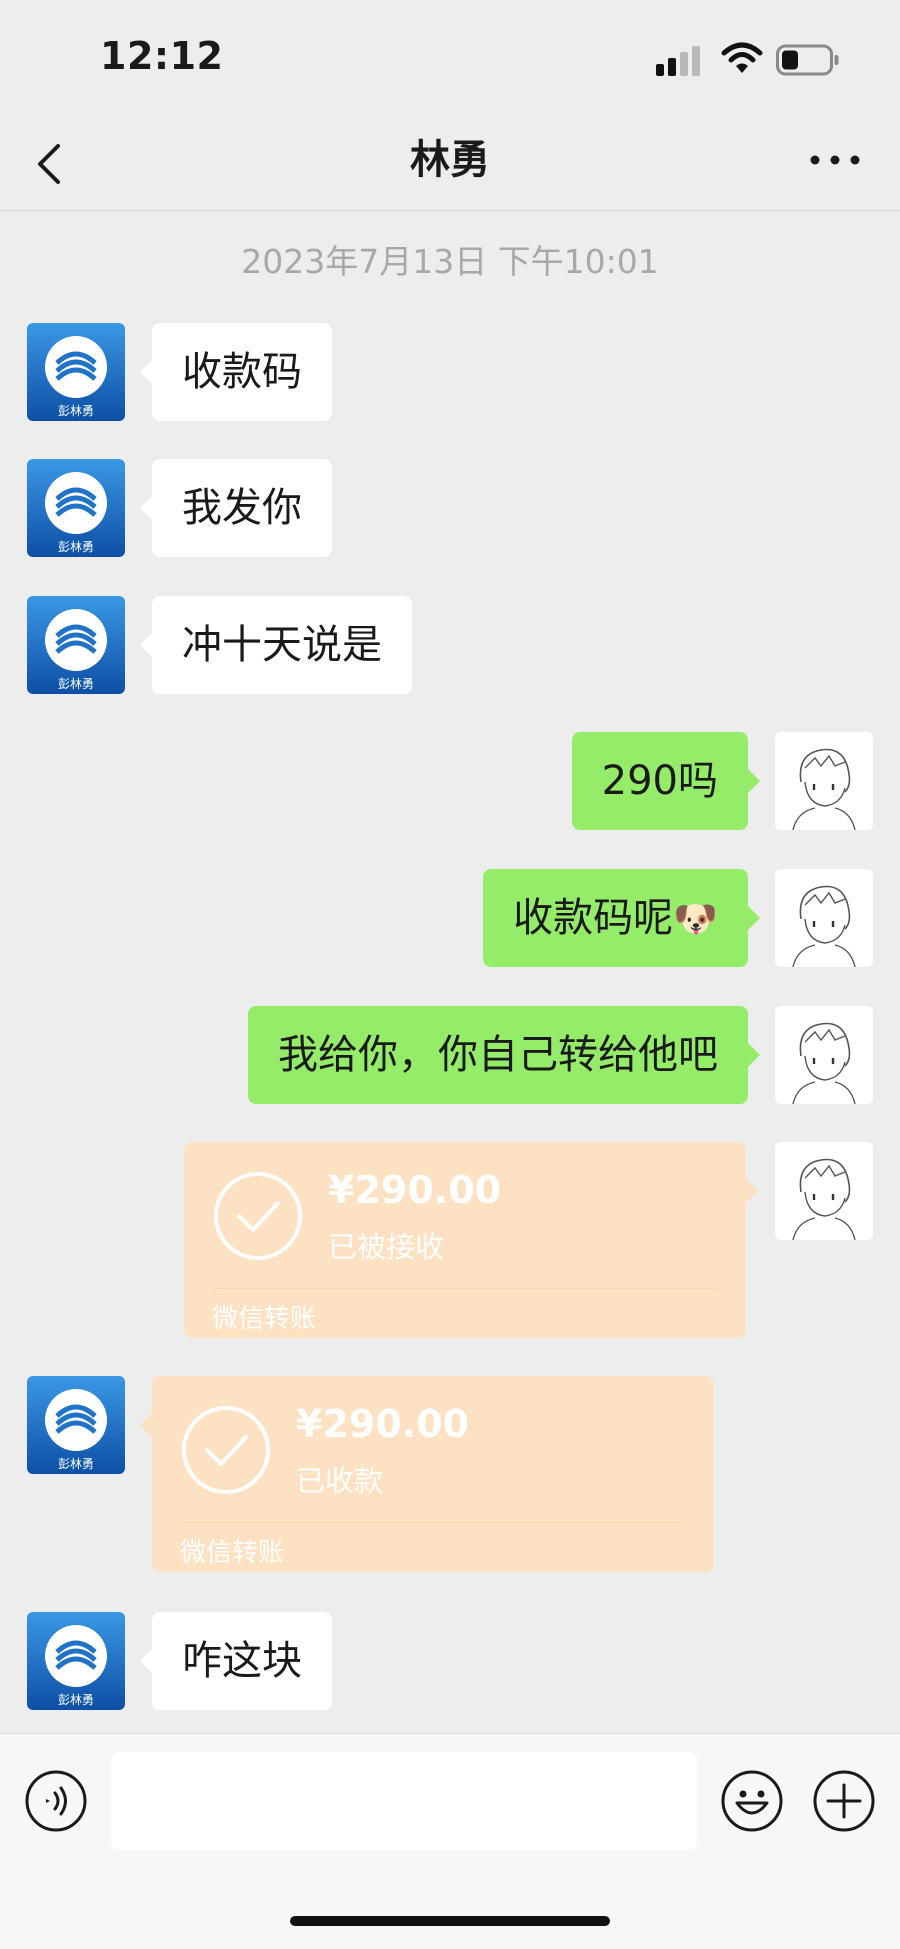 This screenshot has height=1949, width=900. Describe the element at coordinates (427, 1474) in the screenshot. I see `incoming-transfer-card: ¥290.00 已收款 微信转账` at that location.